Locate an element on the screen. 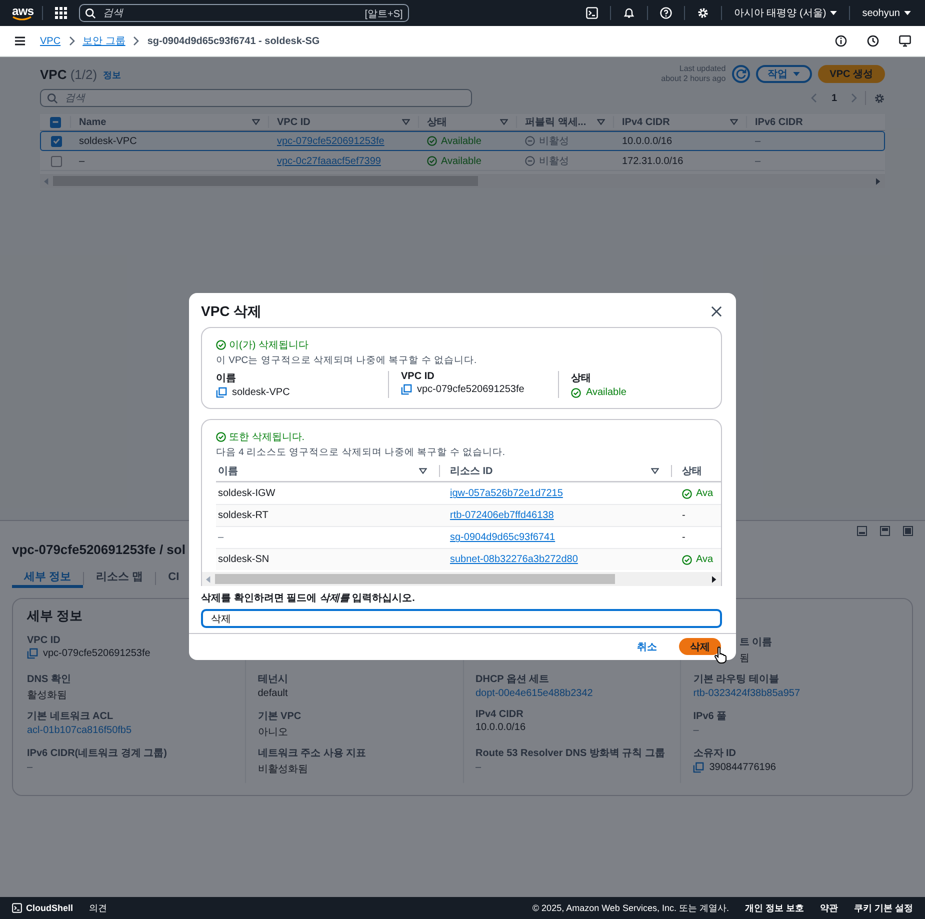 Image resolution: width=925 pixels, height=919 pixels. field-link: dopt-00e4e615e488b2342 is located at coordinates (534, 693).